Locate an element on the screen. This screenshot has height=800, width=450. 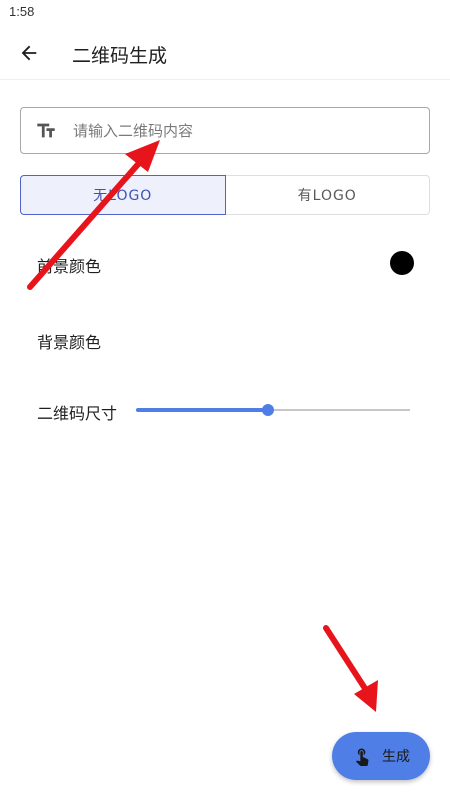
generate-button: 生成 is located at coordinates (381, 756).